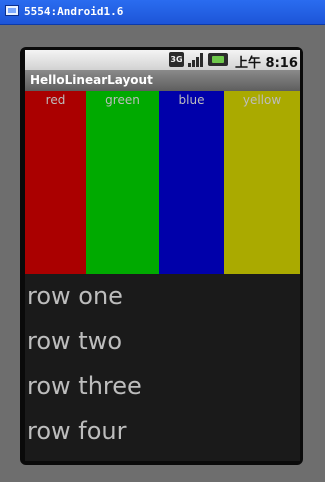 This screenshot has width=325, height=482. Describe the element at coordinates (122, 182) in the screenshot. I see `column-green: green` at that location.